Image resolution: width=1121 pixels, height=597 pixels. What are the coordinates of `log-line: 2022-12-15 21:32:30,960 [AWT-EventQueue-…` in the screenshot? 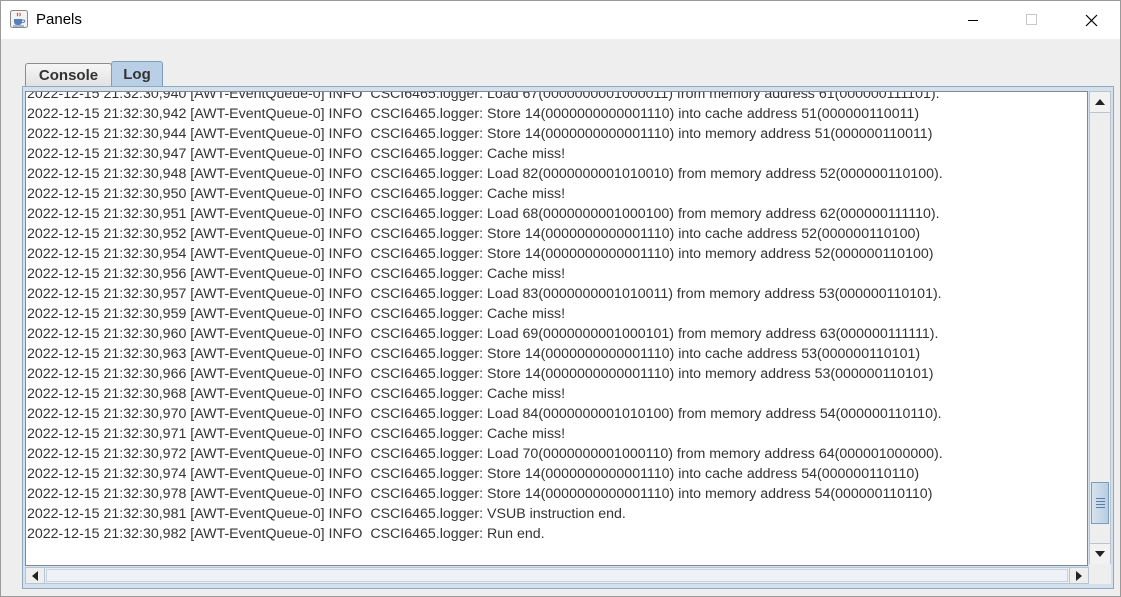 It's located at (483, 334).